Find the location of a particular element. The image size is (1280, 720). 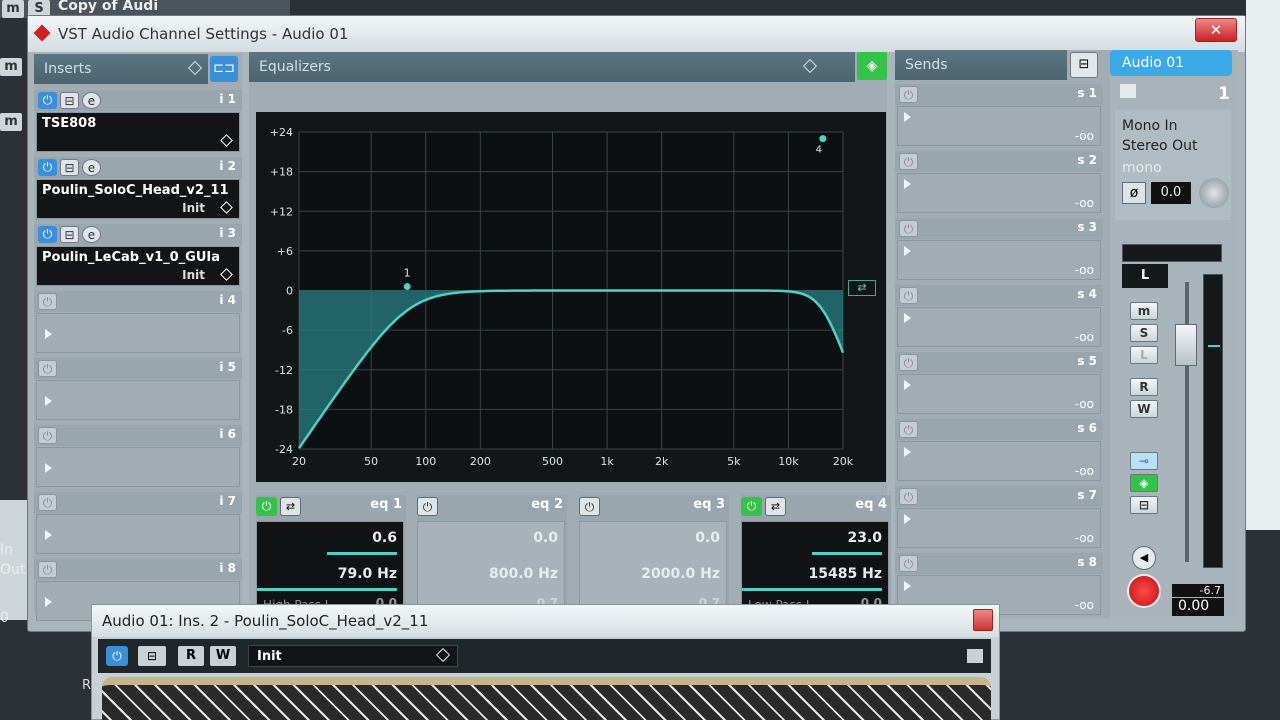

eq-reset-icon: ⇄ is located at coordinates (862, 288).